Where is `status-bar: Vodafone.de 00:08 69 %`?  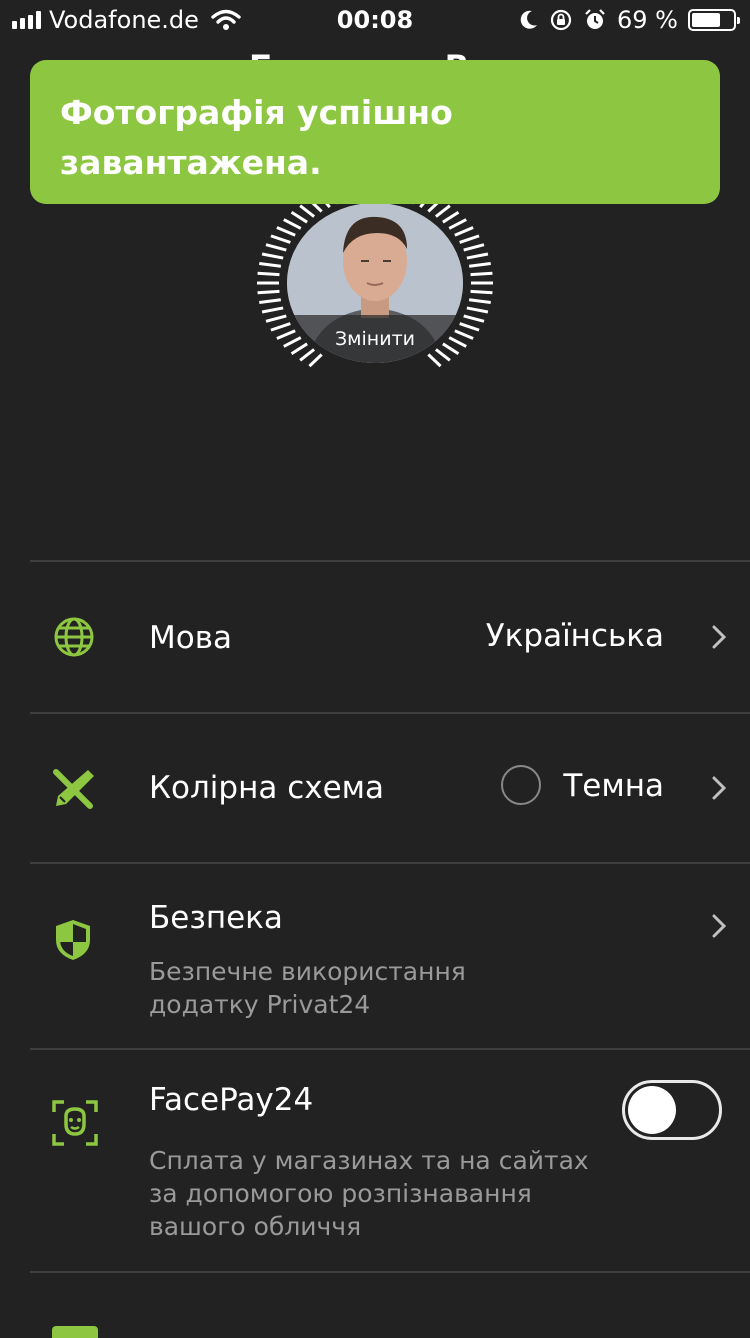 status-bar: Vodafone.de 00:08 69 % is located at coordinates (375, 20).